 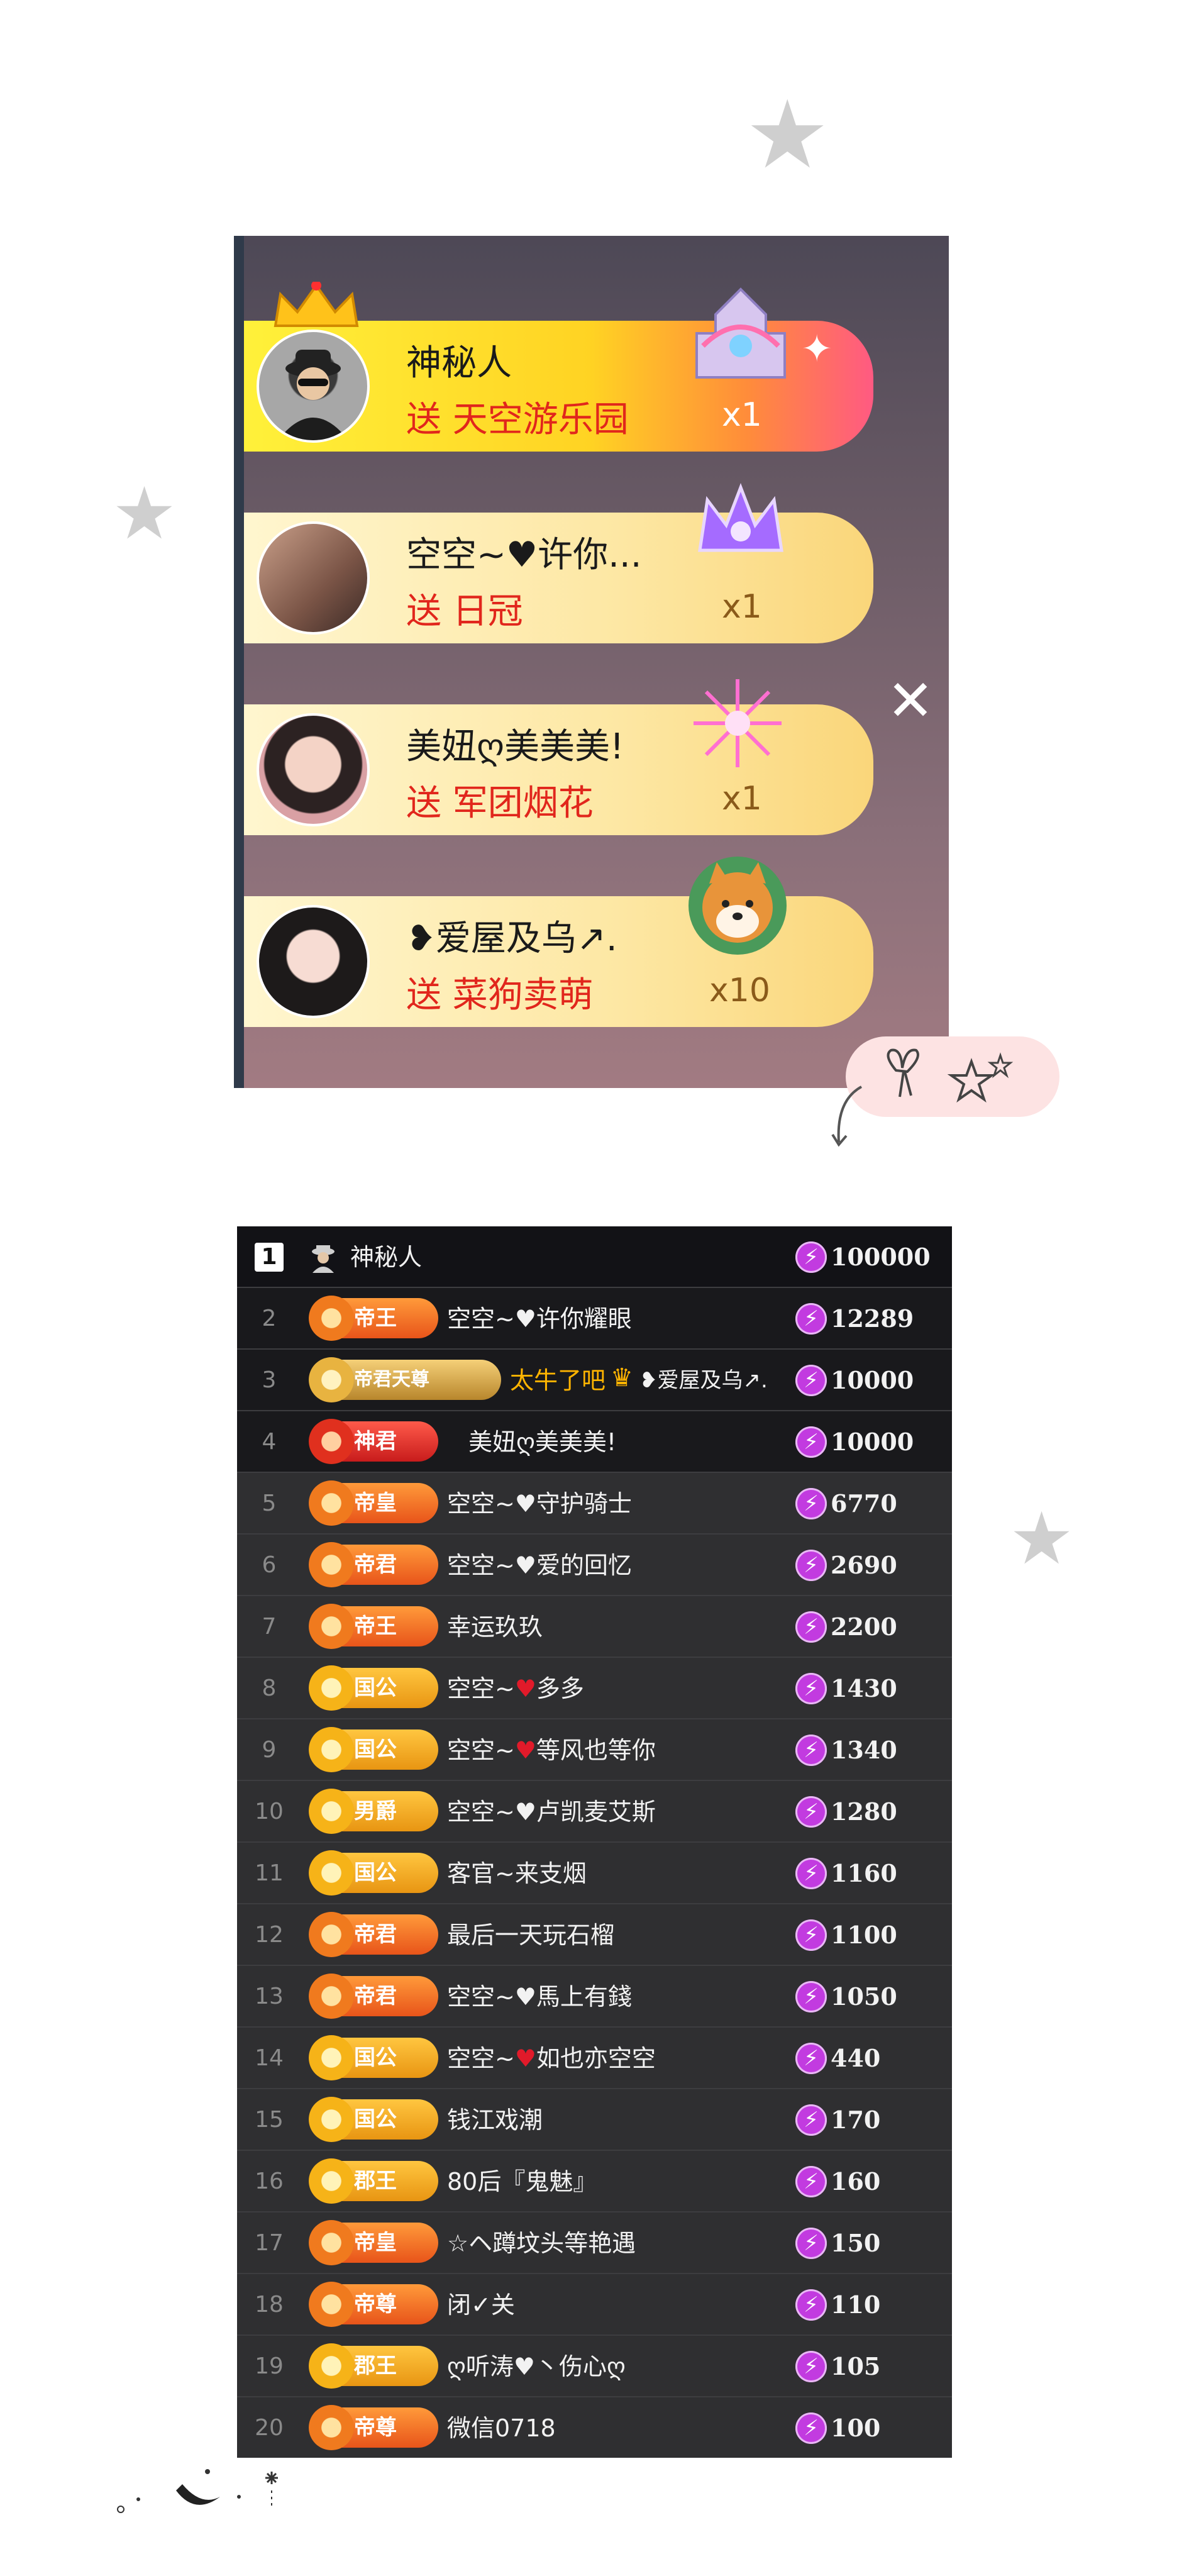 I want to click on gift-count: x1, so click(x=742, y=799).